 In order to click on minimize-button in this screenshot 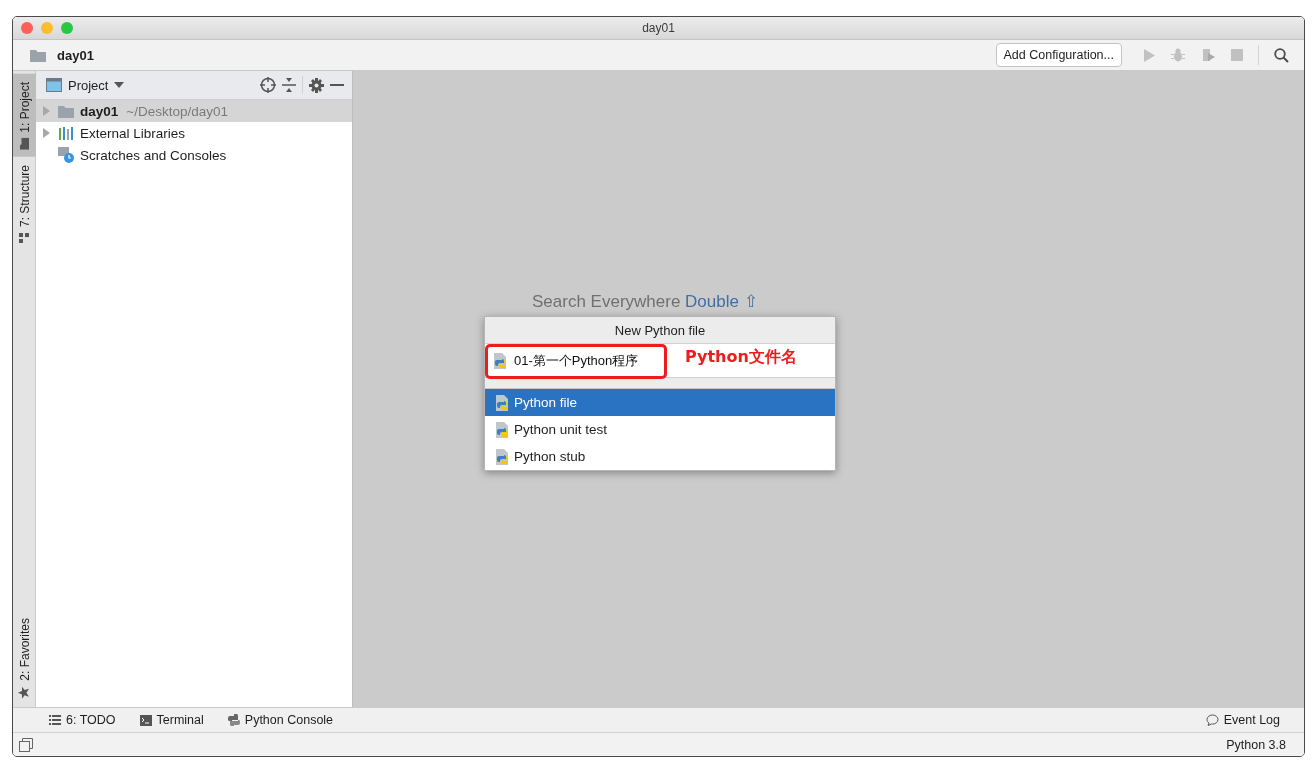, I will do `click(47, 28)`.